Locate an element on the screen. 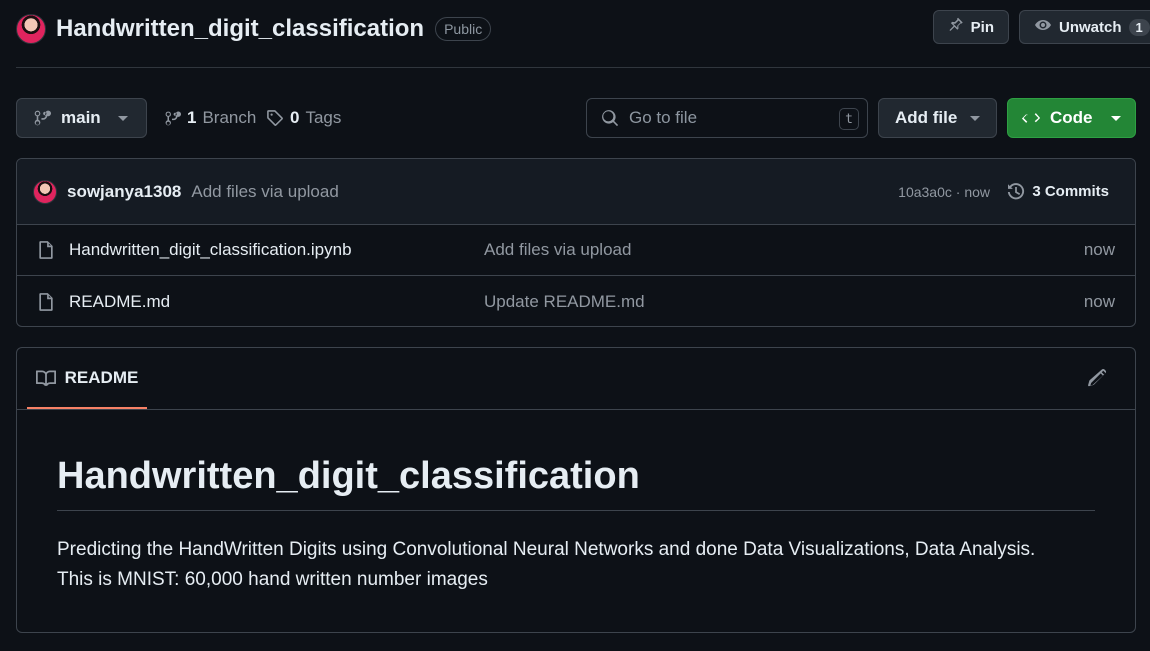 The width and height of the screenshot is (1150, 651). edit-file-button is located at coordinates (1097, 378).